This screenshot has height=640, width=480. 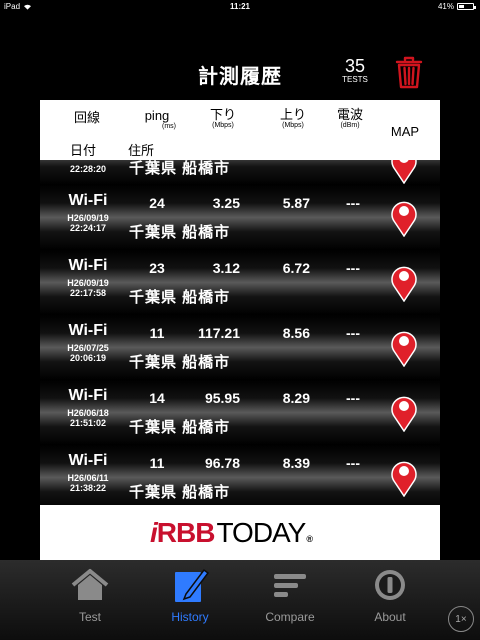 I want to click on row-time: 20:06:19, so click(x=88, y=358).